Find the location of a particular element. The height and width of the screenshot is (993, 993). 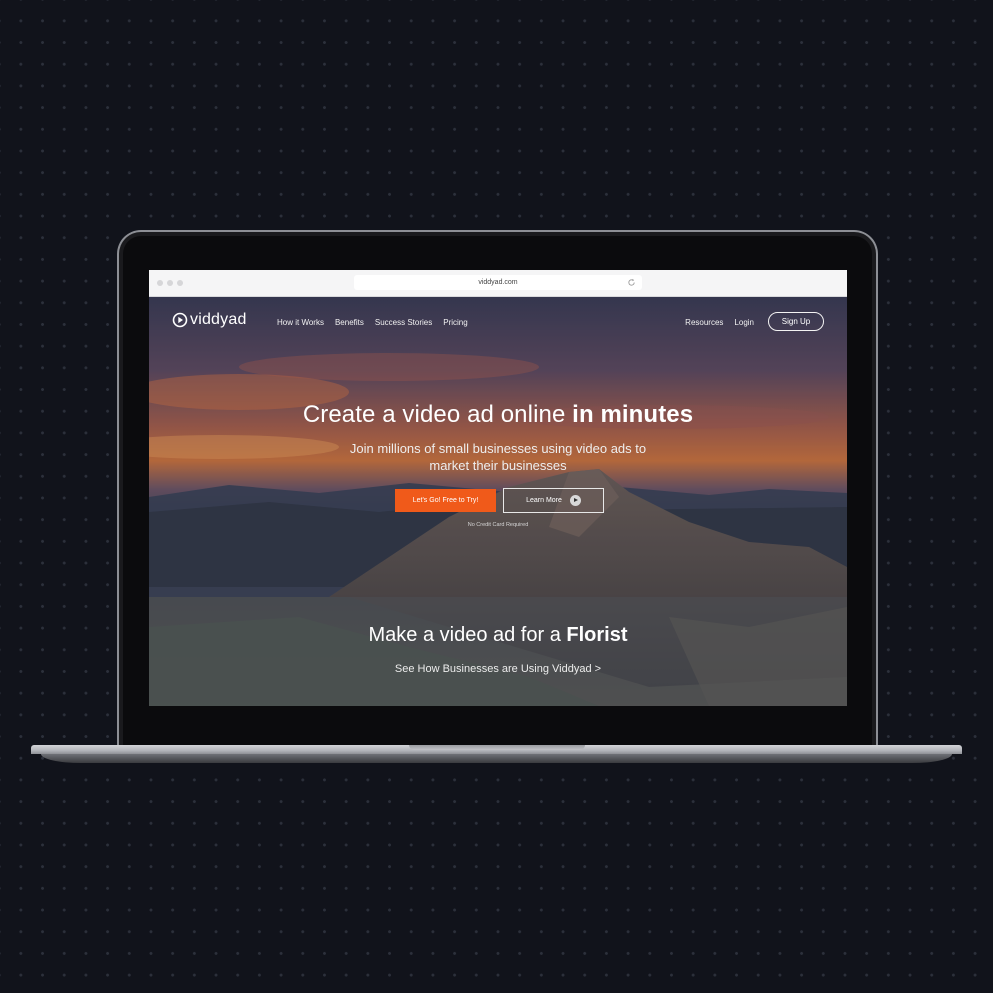

browser-toolbar: viddyad.com is located at coordinates (498, 283).